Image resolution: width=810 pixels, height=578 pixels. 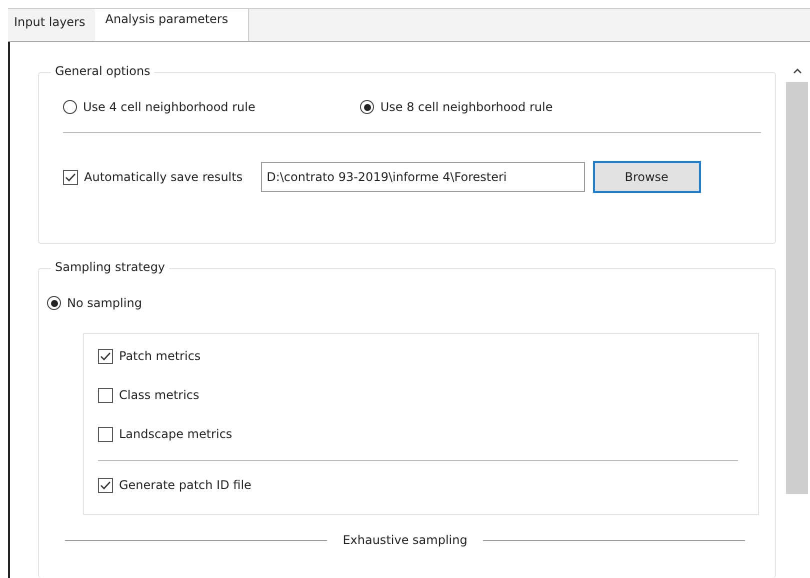 I want to click on scroll-thumb, so click(x=797, y=288).